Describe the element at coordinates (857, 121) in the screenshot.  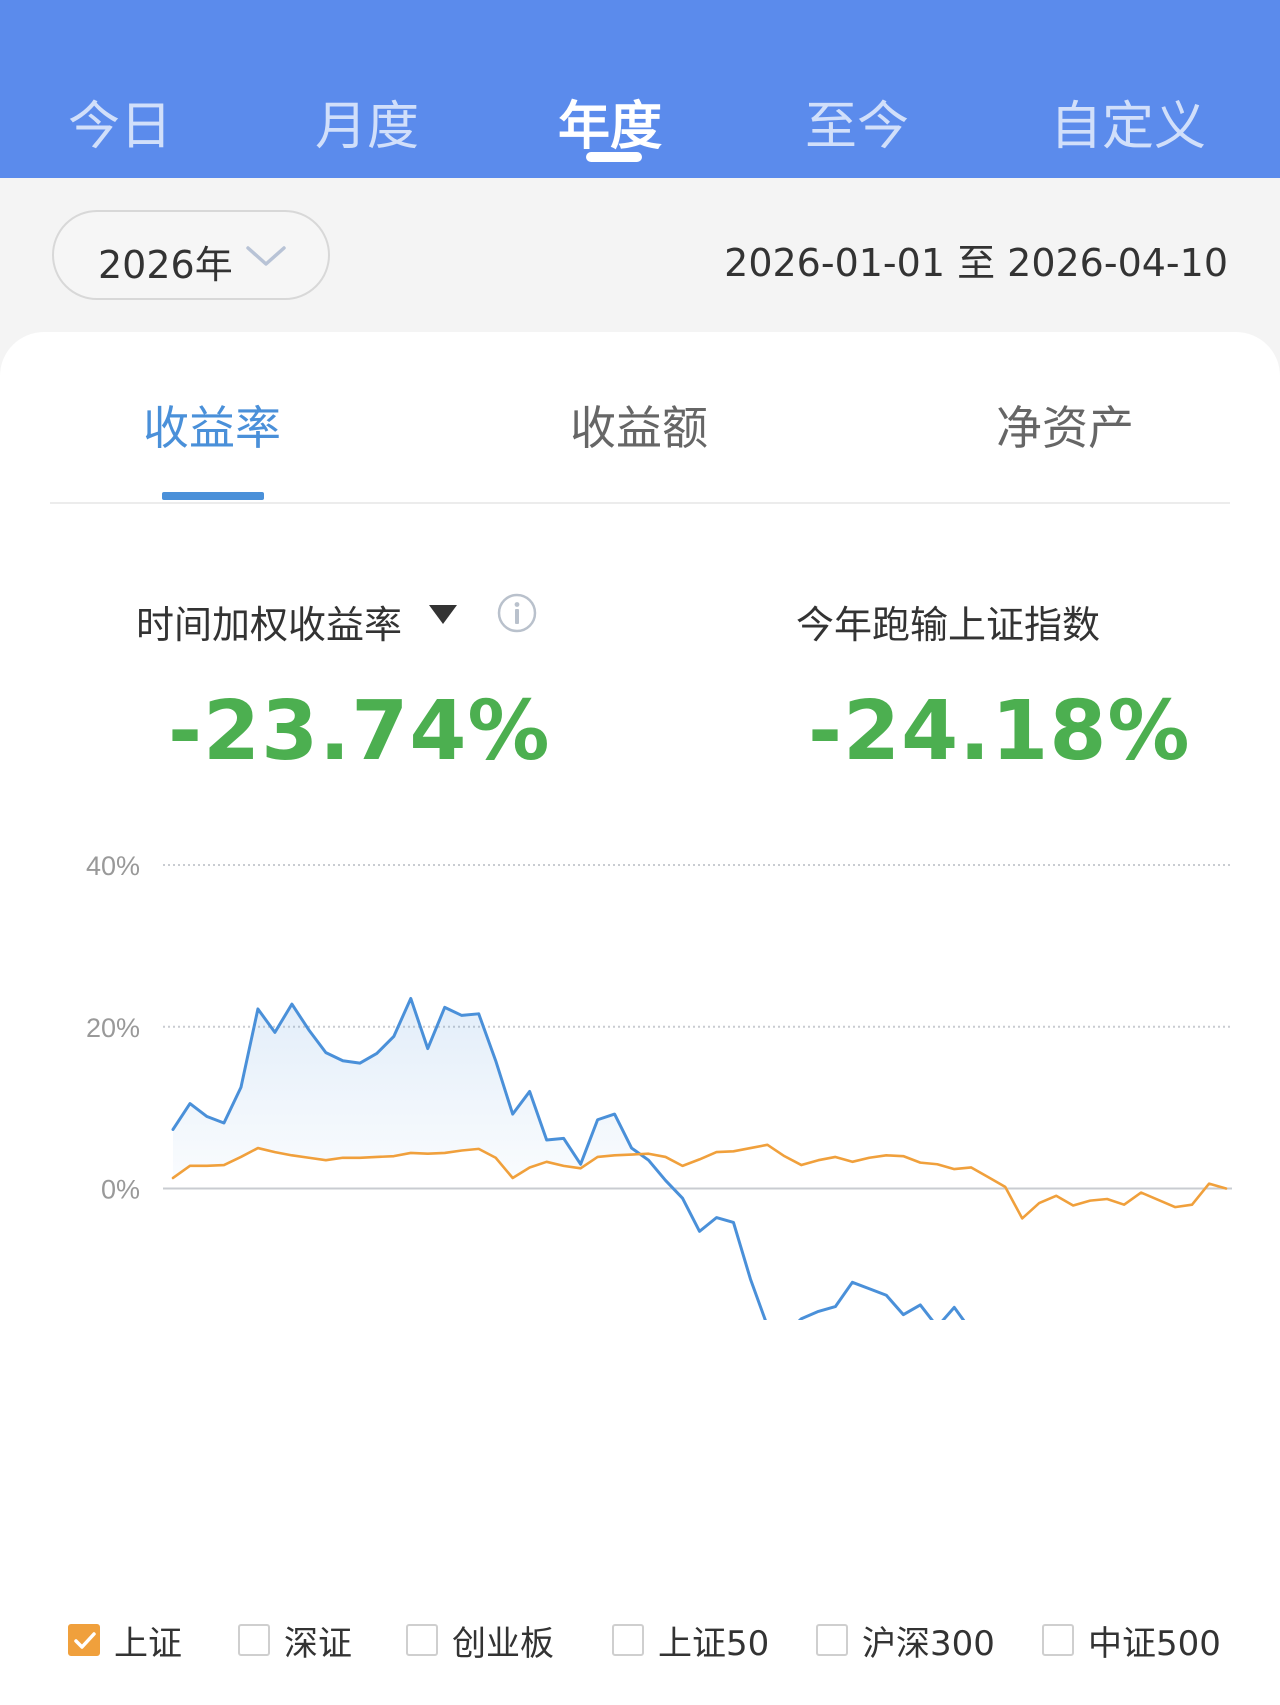
I see `tab-to-date: 至今` at that location.